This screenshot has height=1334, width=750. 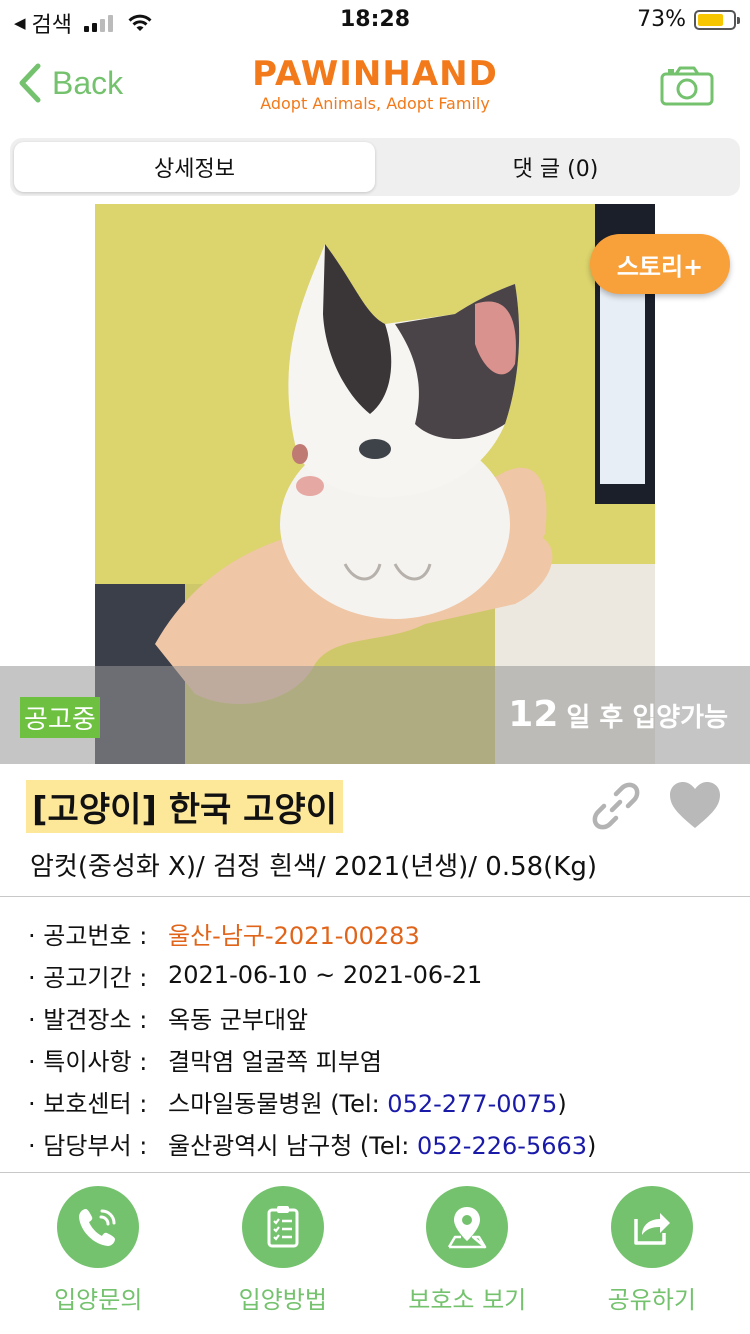 I want to click on detail-value: 2021-06-10 ~ 2021-06-21, so click(x=325, y=975).